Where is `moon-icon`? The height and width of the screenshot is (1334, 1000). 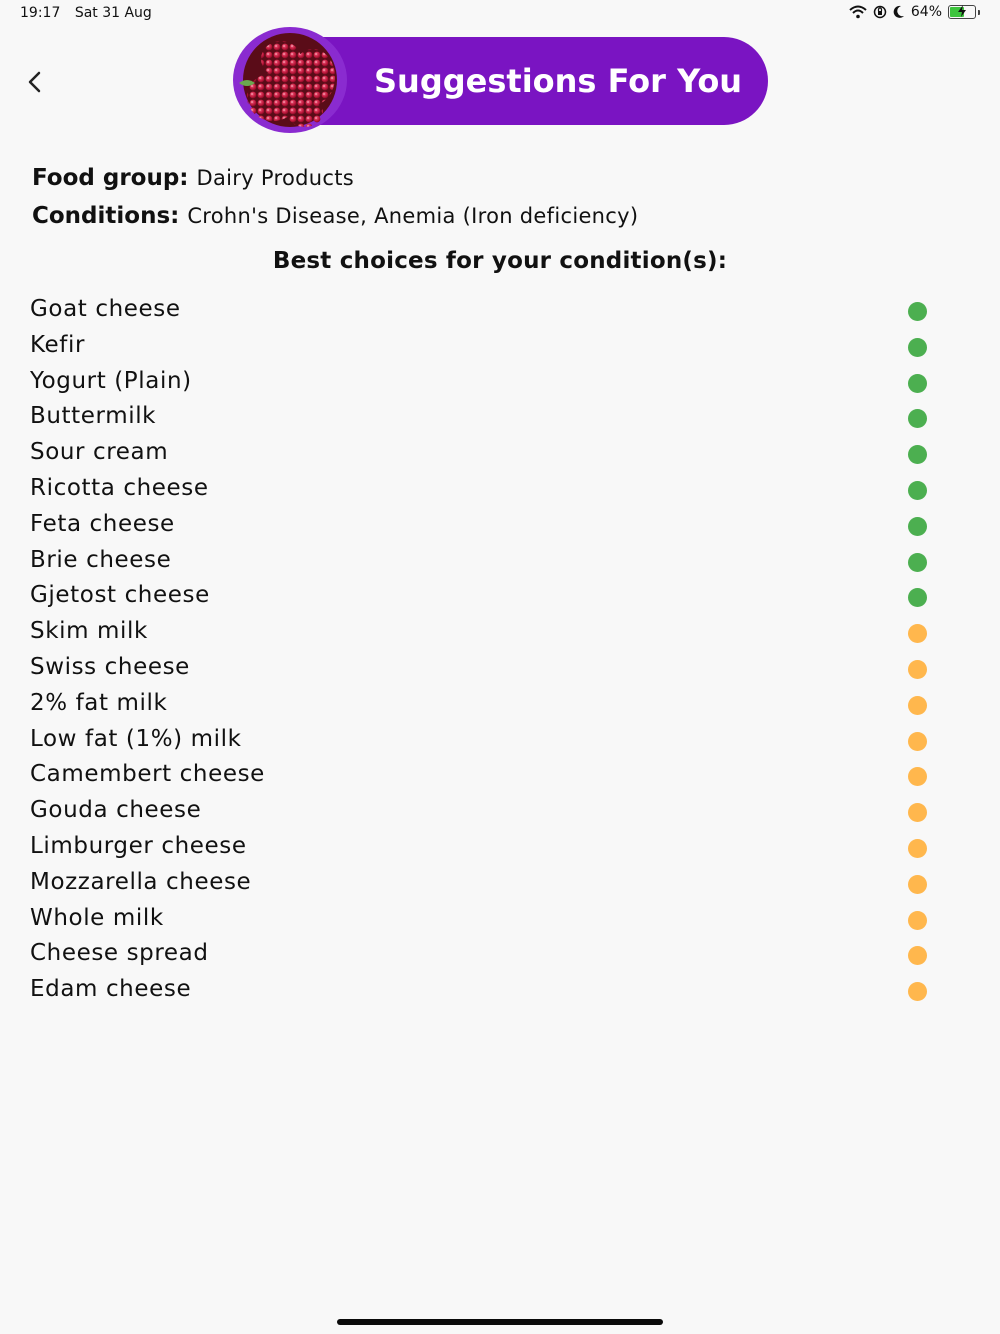 moon-icon is located at coordinates (898, 11).